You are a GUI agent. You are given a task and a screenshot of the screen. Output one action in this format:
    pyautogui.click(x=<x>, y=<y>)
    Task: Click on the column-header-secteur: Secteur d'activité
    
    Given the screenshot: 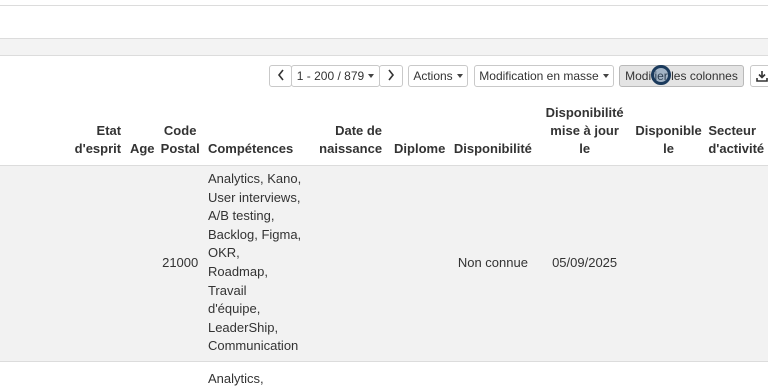 What is the action you would take?
    pyautogui.click(x=736, y=131)
    